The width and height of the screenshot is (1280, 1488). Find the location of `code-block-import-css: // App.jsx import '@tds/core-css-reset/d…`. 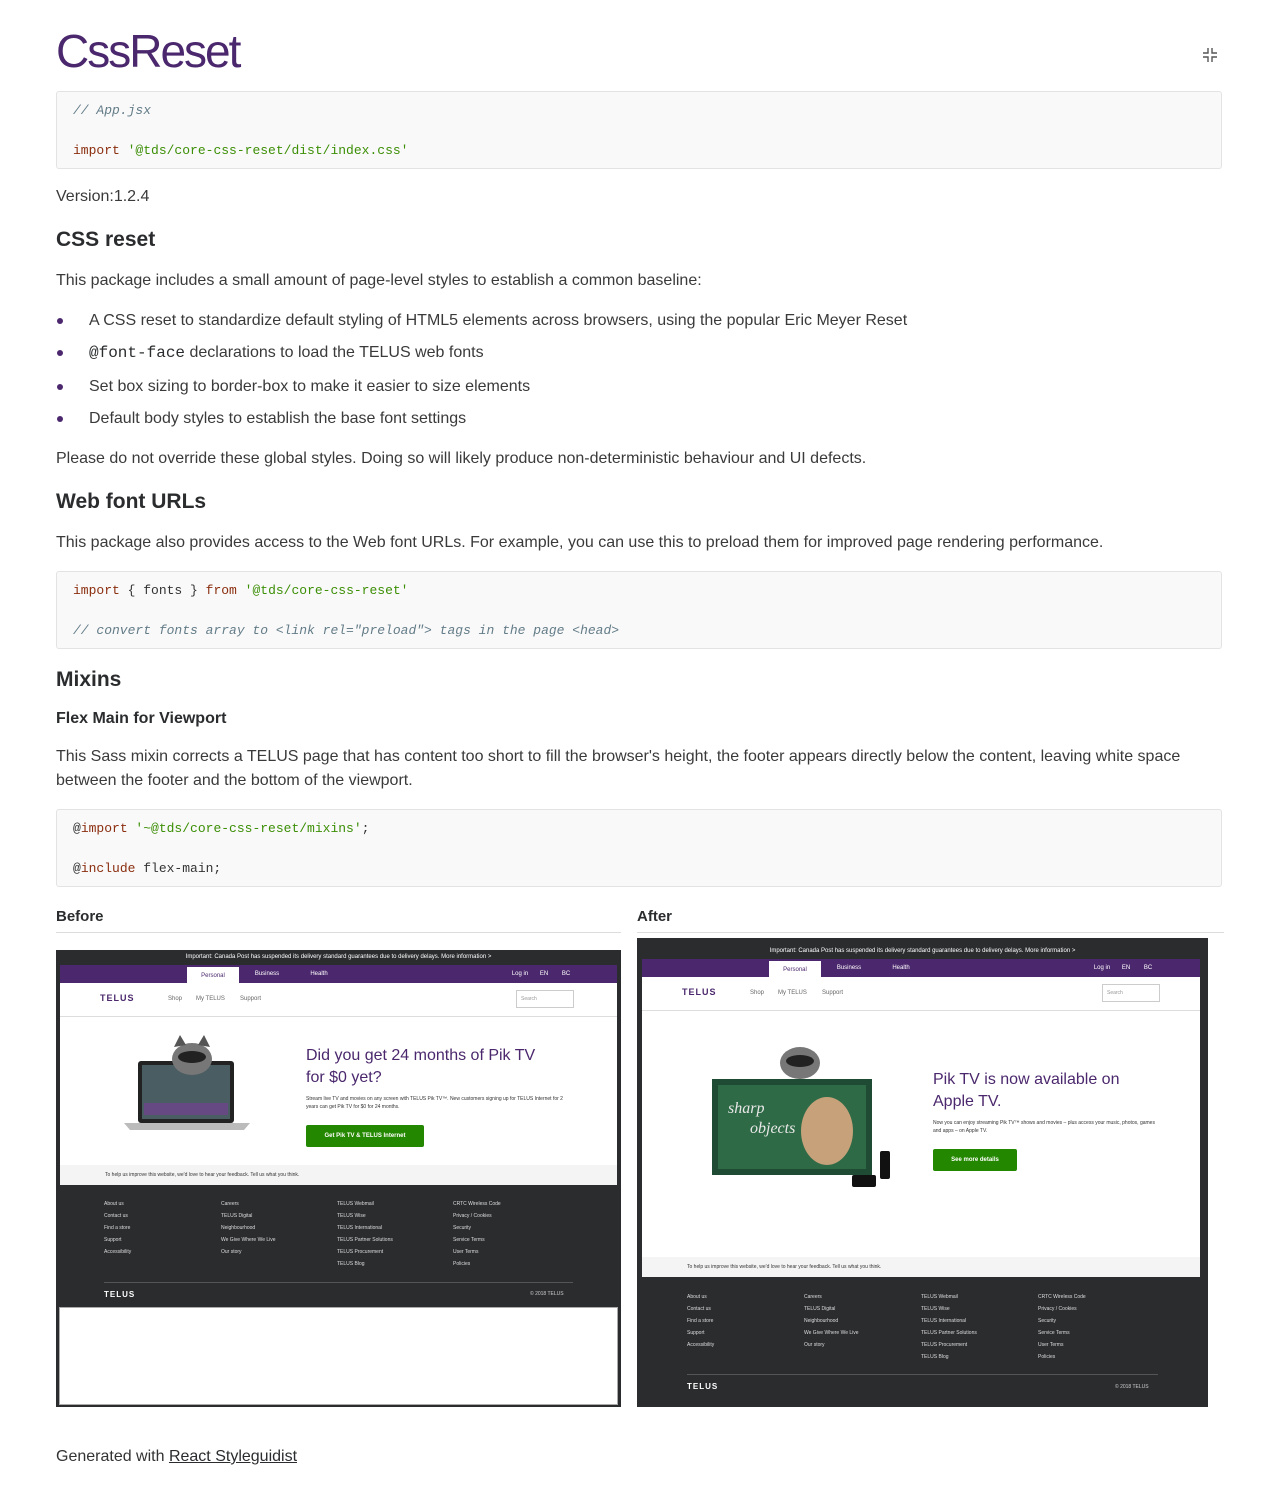

code-block-import-css: // App.jsx import '@tds/core-css-reset/d… is located at coordinates (639, 130).